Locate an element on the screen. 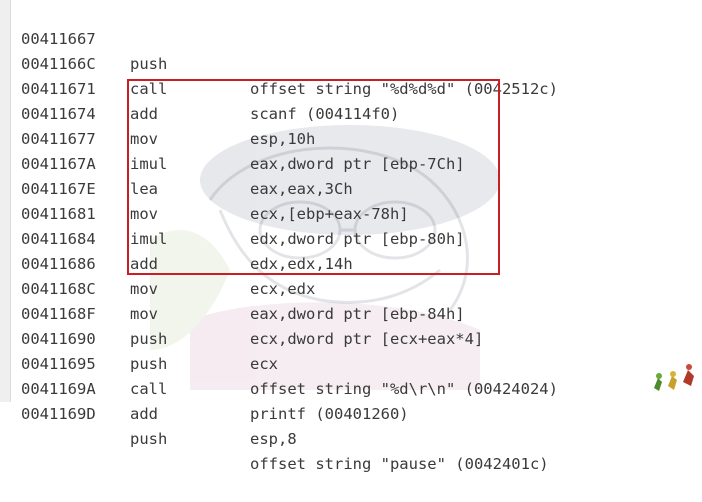  address: 0041169D is located at coordinates (58, 414).